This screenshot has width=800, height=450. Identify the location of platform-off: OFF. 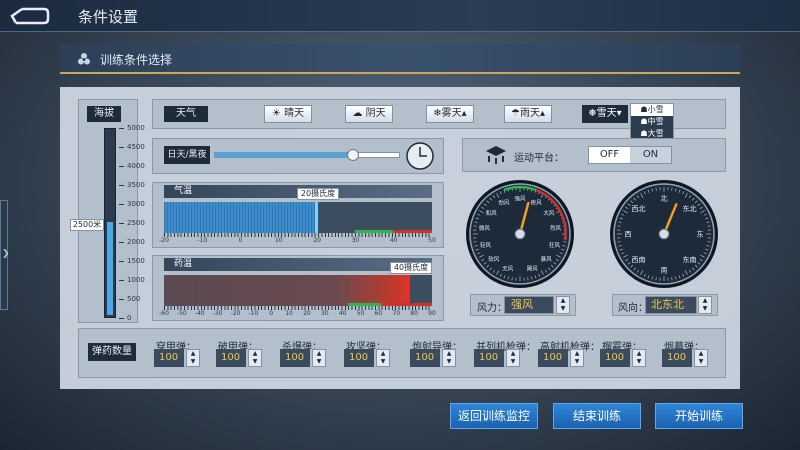
(609, 155).